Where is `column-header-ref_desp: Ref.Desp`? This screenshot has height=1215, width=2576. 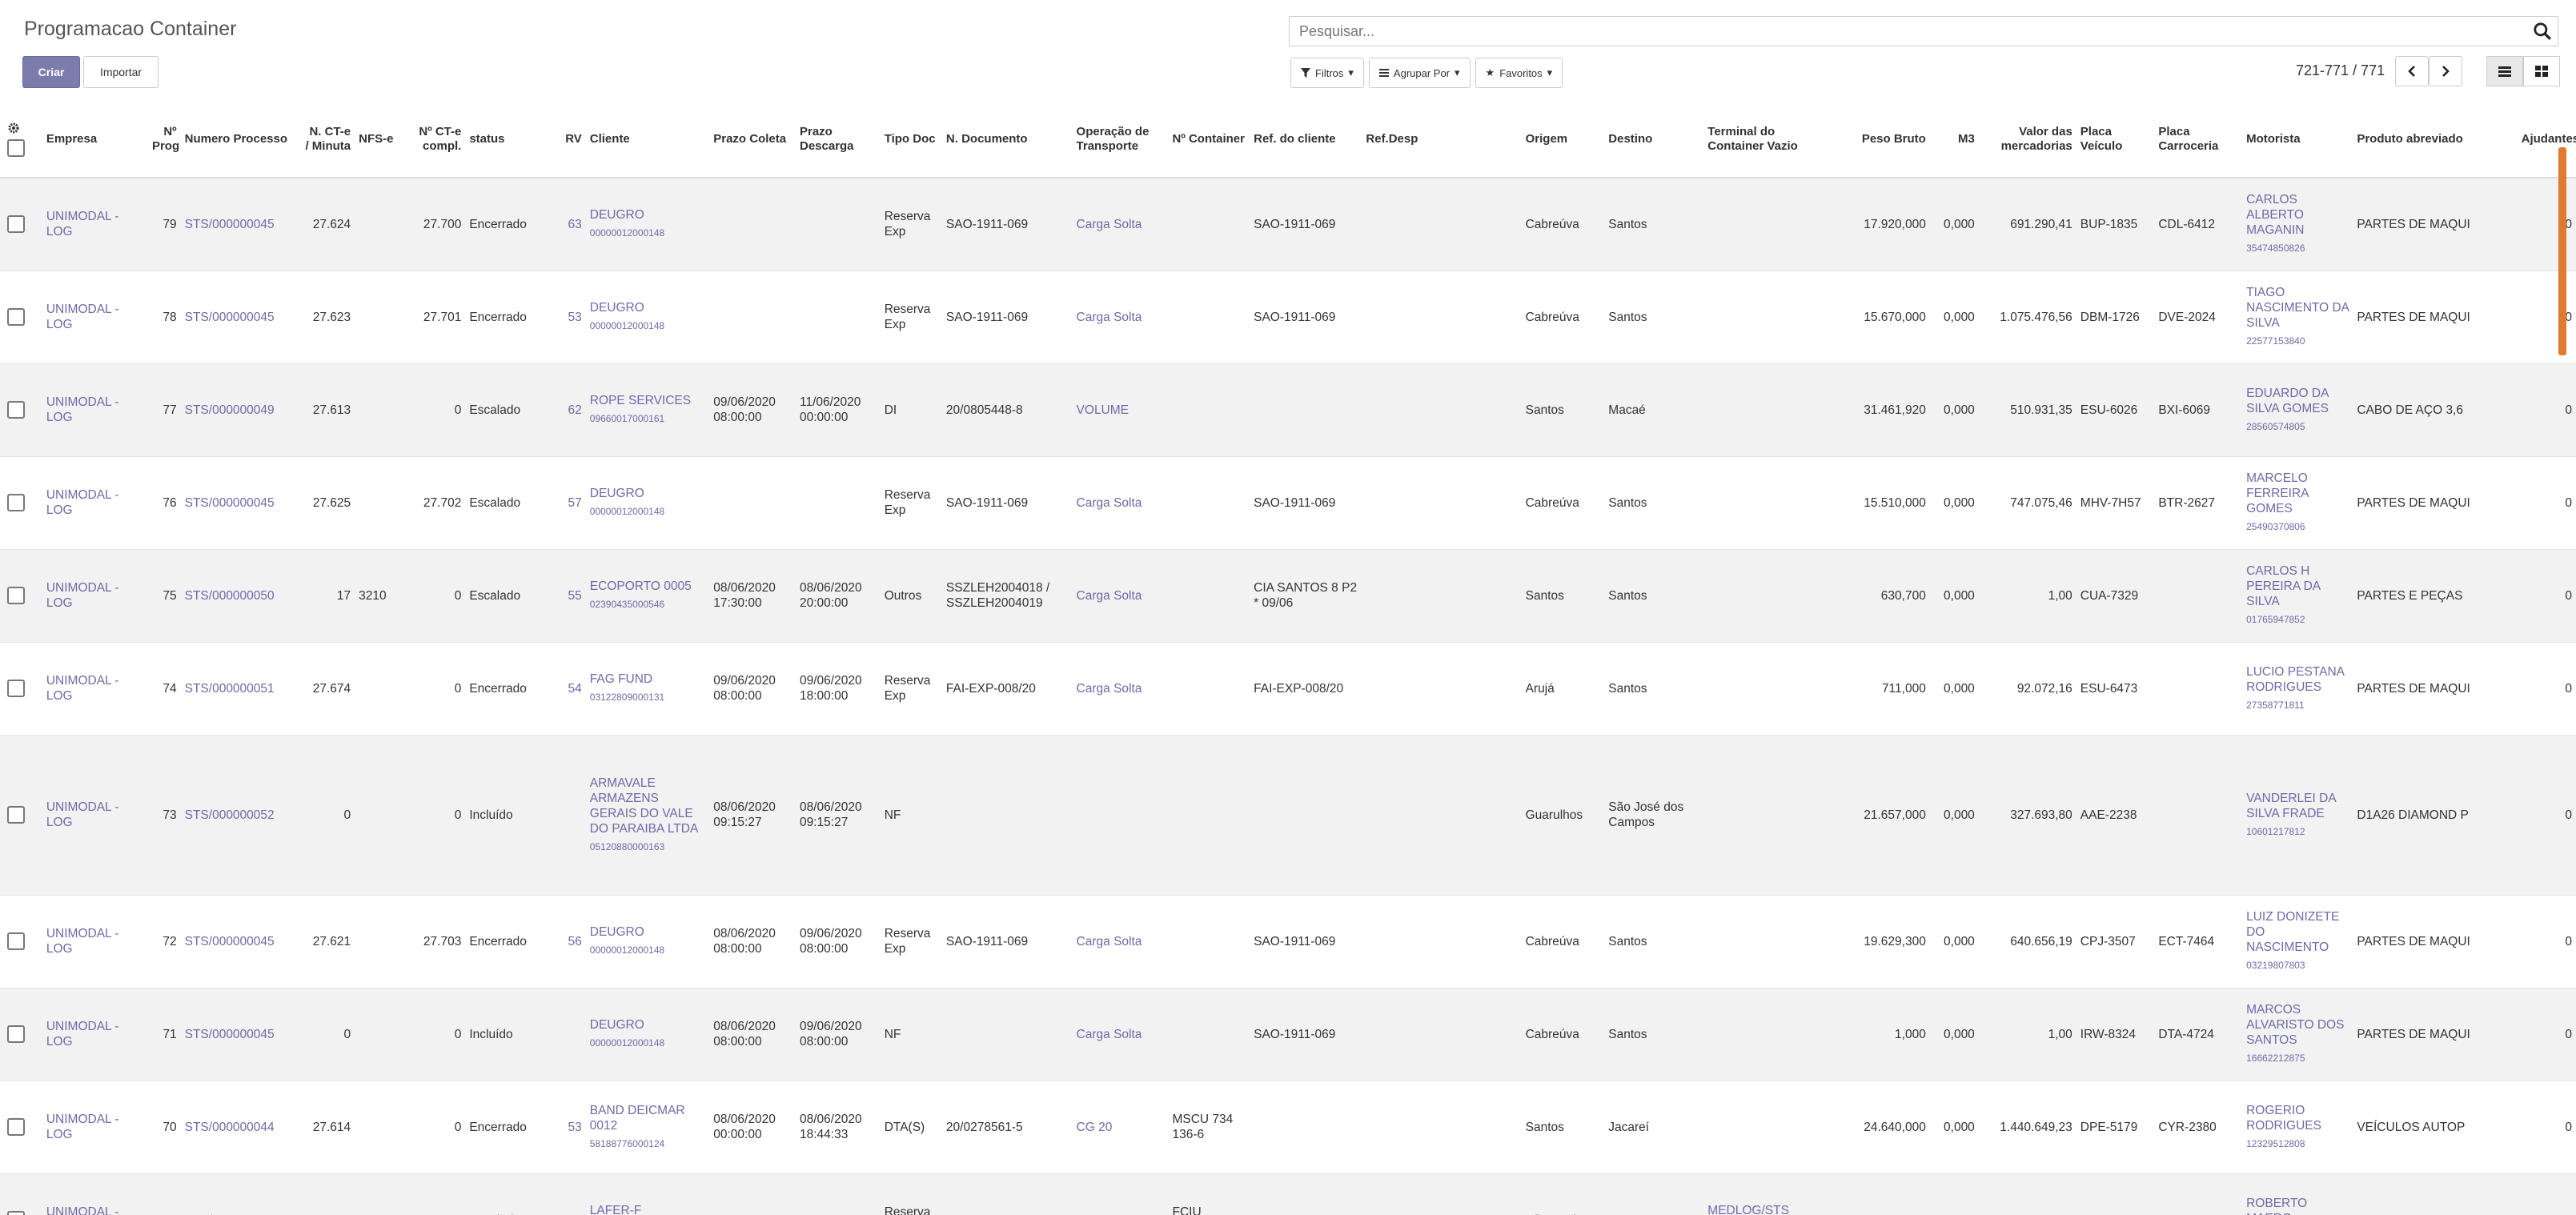 column-header-ref_desp: Ref.Desp is located at coordinates (1442, 139).